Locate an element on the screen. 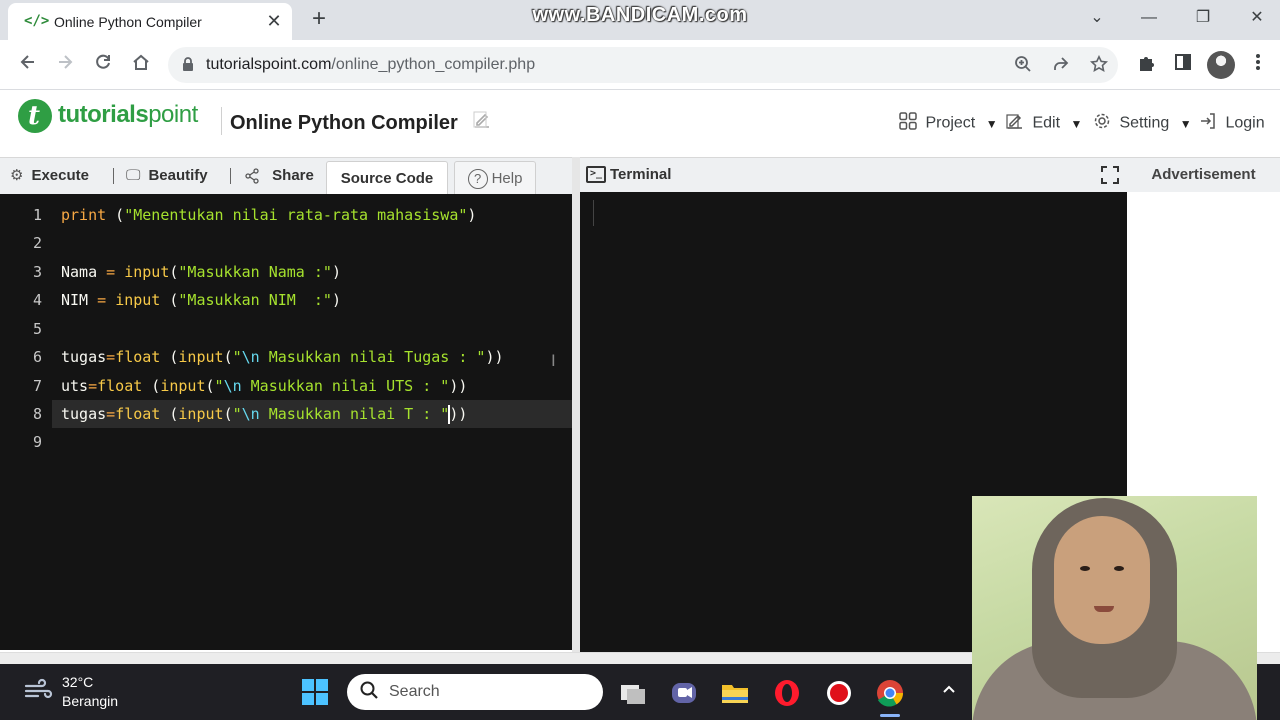 This screenshot has height=720, width=1280. reload-icon is located at coordinates (103, 65).